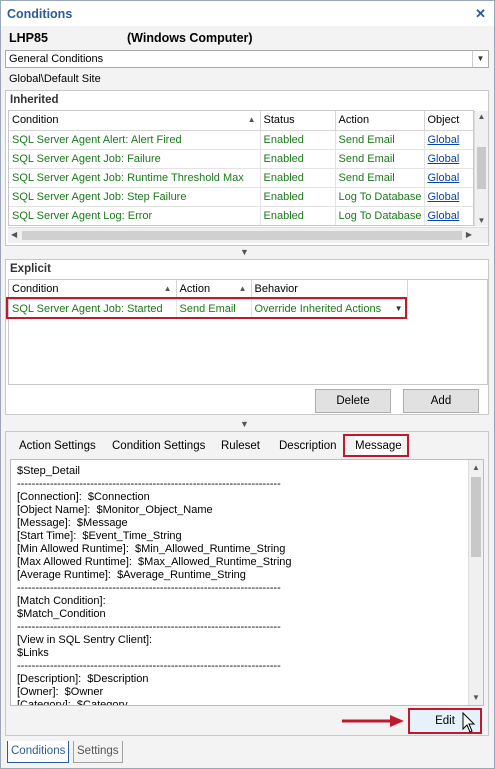 This screenshot has height=769, width=495. What do you see at coordinates (28, 38) in the screenshot?
I see `target-name: LHP85` at bounding box center [28, 38].